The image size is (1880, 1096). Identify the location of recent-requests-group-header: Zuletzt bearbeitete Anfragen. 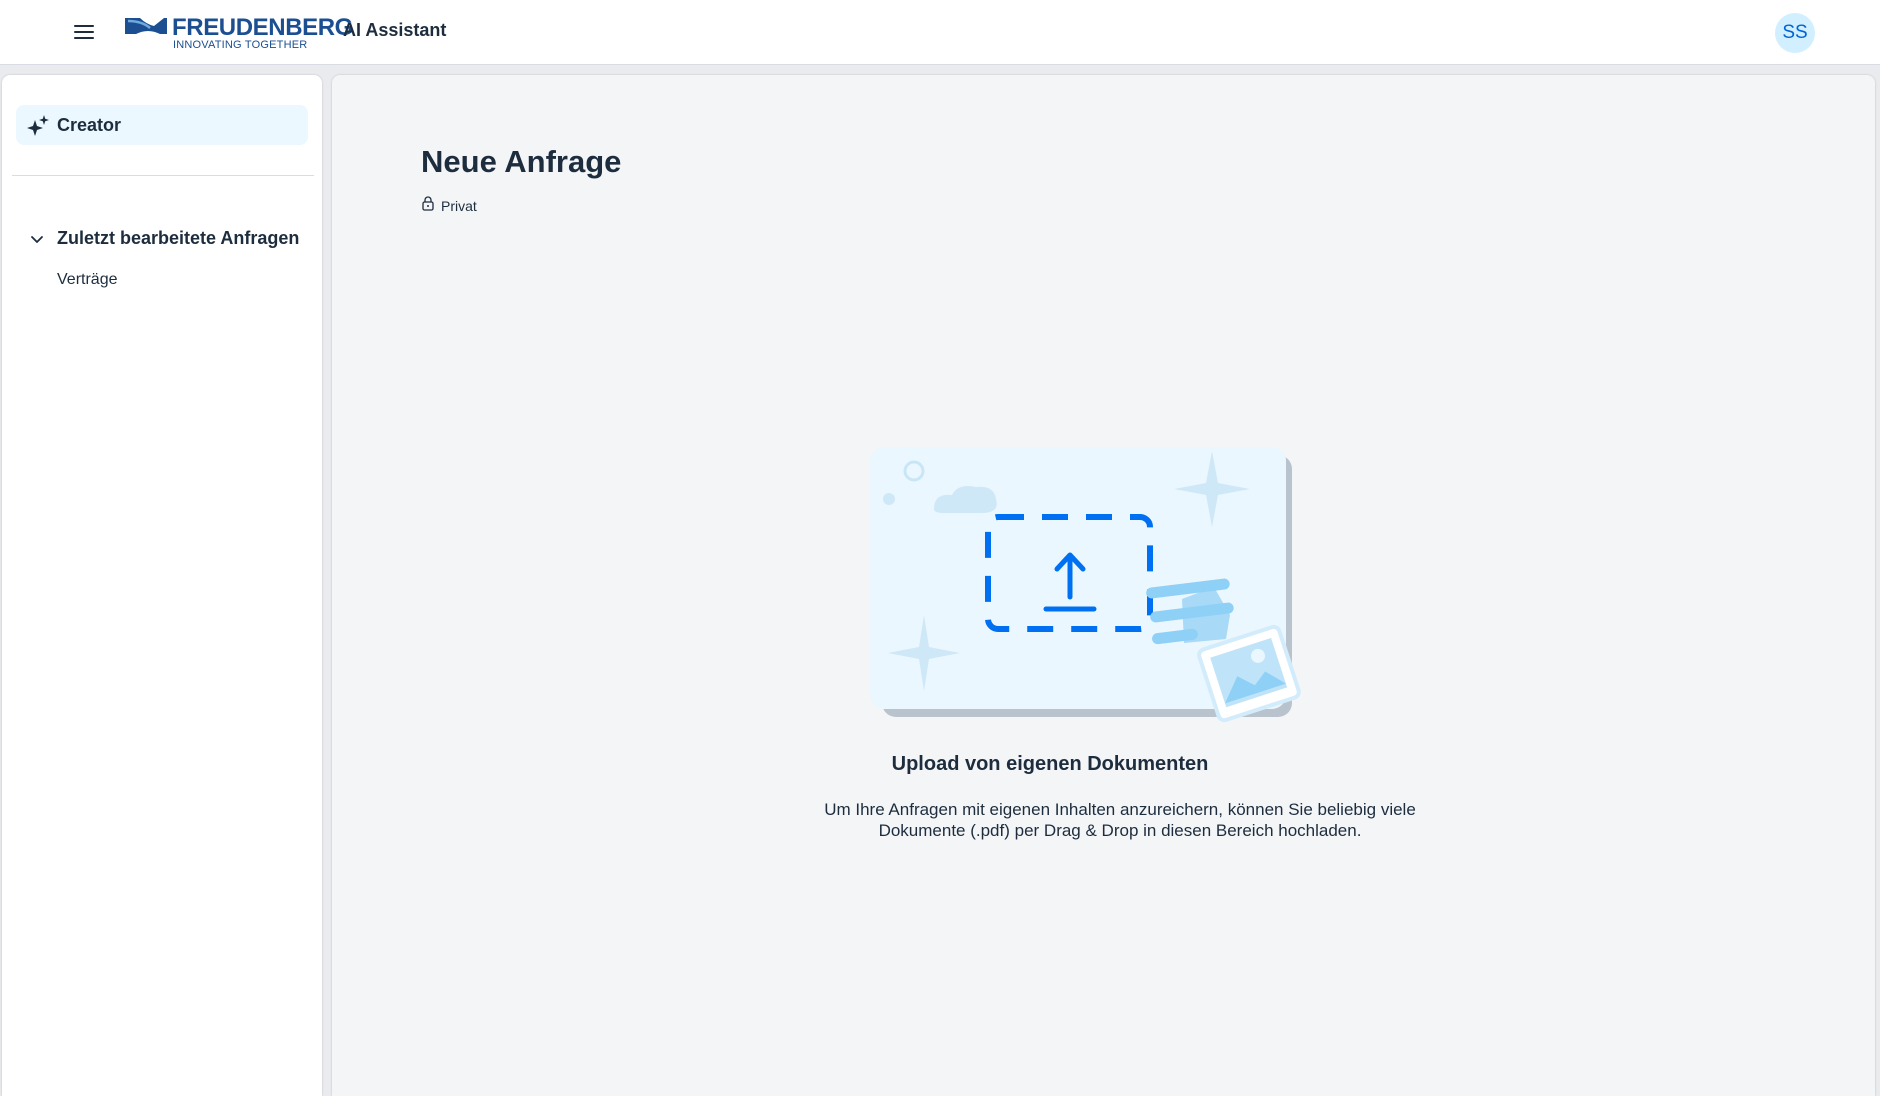
(164, 239).